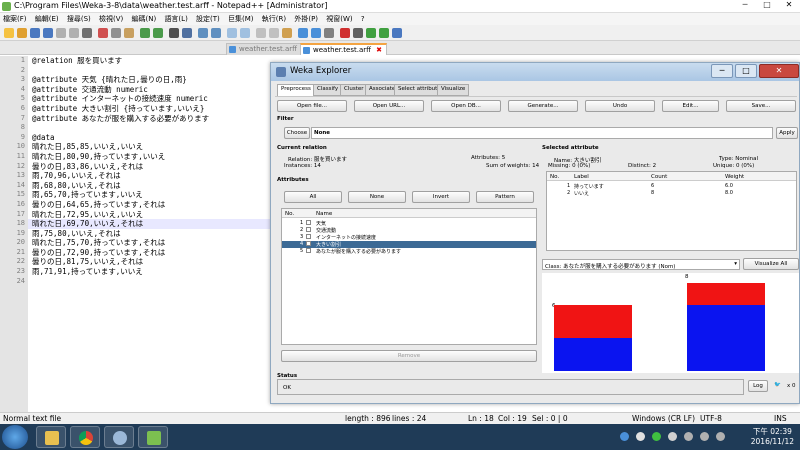  Describe the element at coordinates (61, 33) in the screenshot. I see `close-file-icon` at that location.